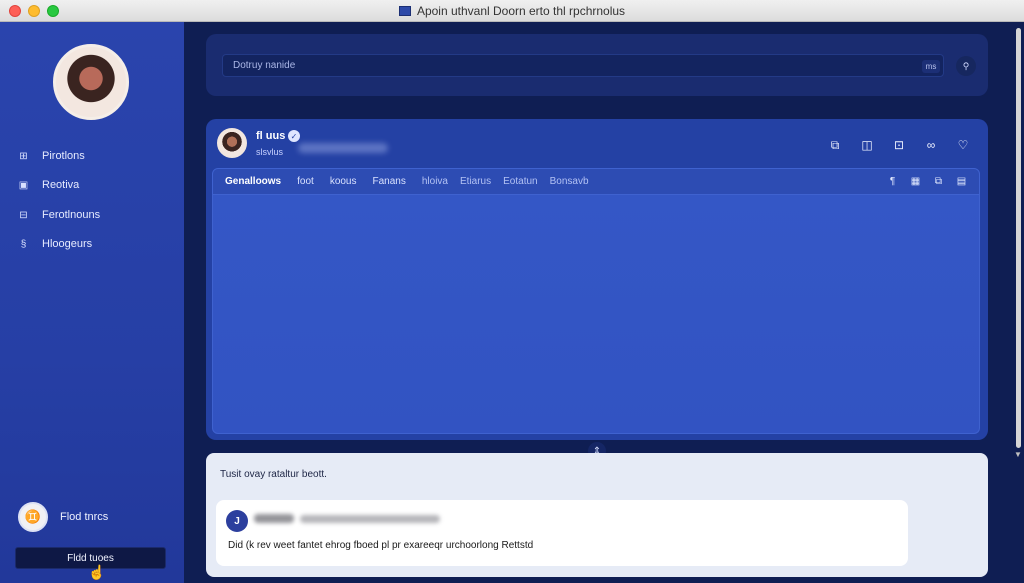 The width and height of the screenshot is (1024, 583). Describe the element at coordinates (63, 156) in the screenshot. I see `sidebar-item-label: Pirotlons` at that location.